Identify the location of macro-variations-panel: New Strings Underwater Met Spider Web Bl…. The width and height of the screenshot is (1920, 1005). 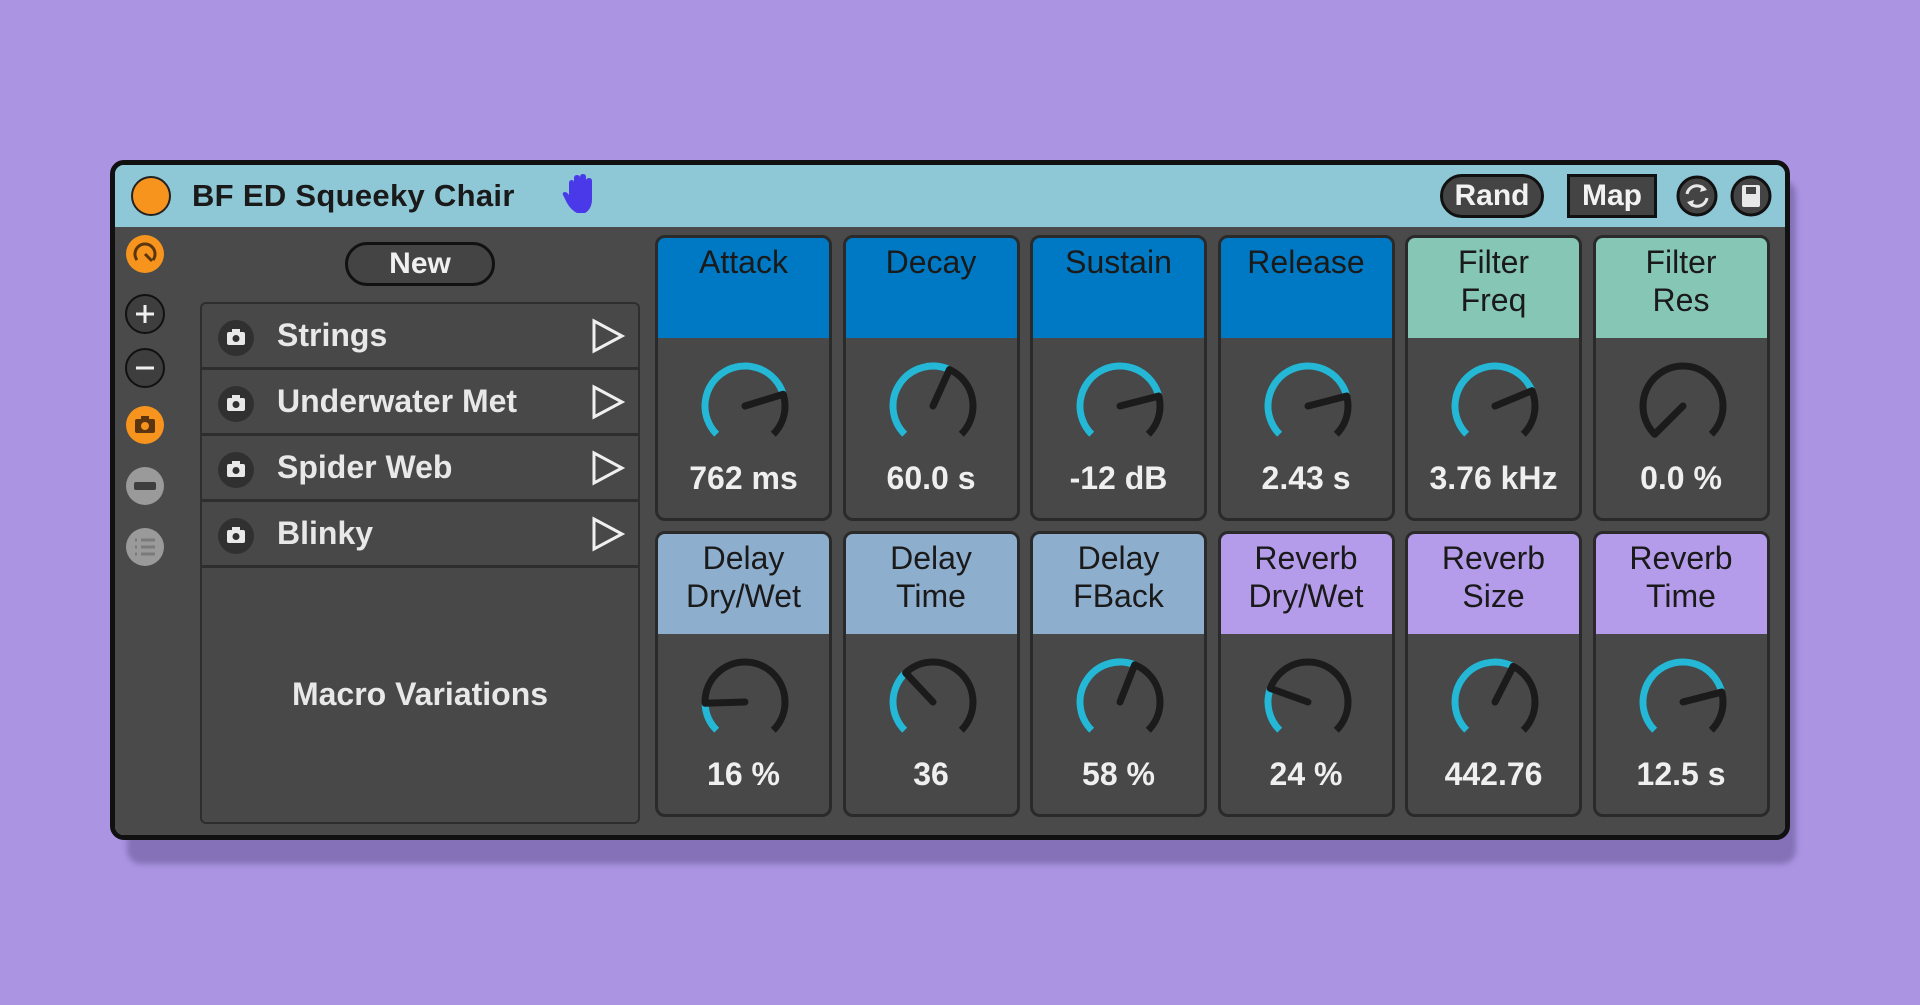
(412, 526).